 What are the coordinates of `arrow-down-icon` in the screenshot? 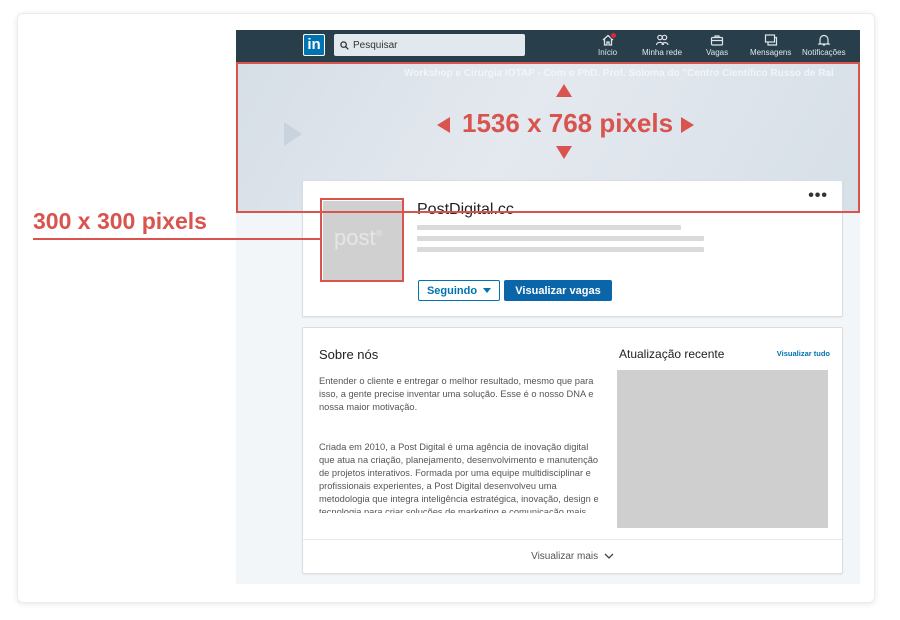 It's located at (564, 152).